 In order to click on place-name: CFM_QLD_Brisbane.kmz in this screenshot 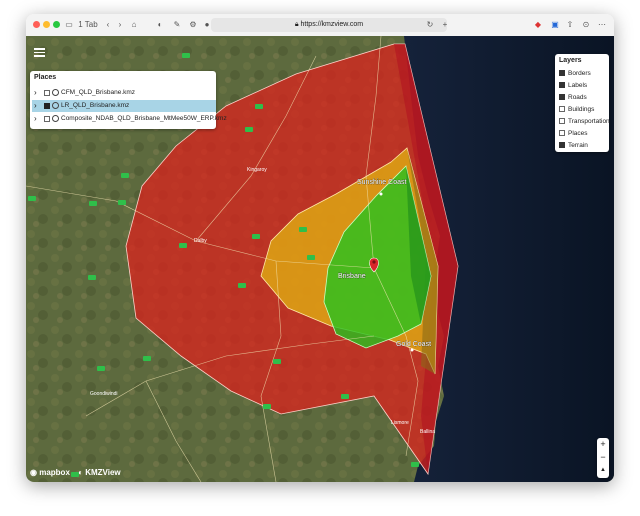, I will do `click(98, 92)`.